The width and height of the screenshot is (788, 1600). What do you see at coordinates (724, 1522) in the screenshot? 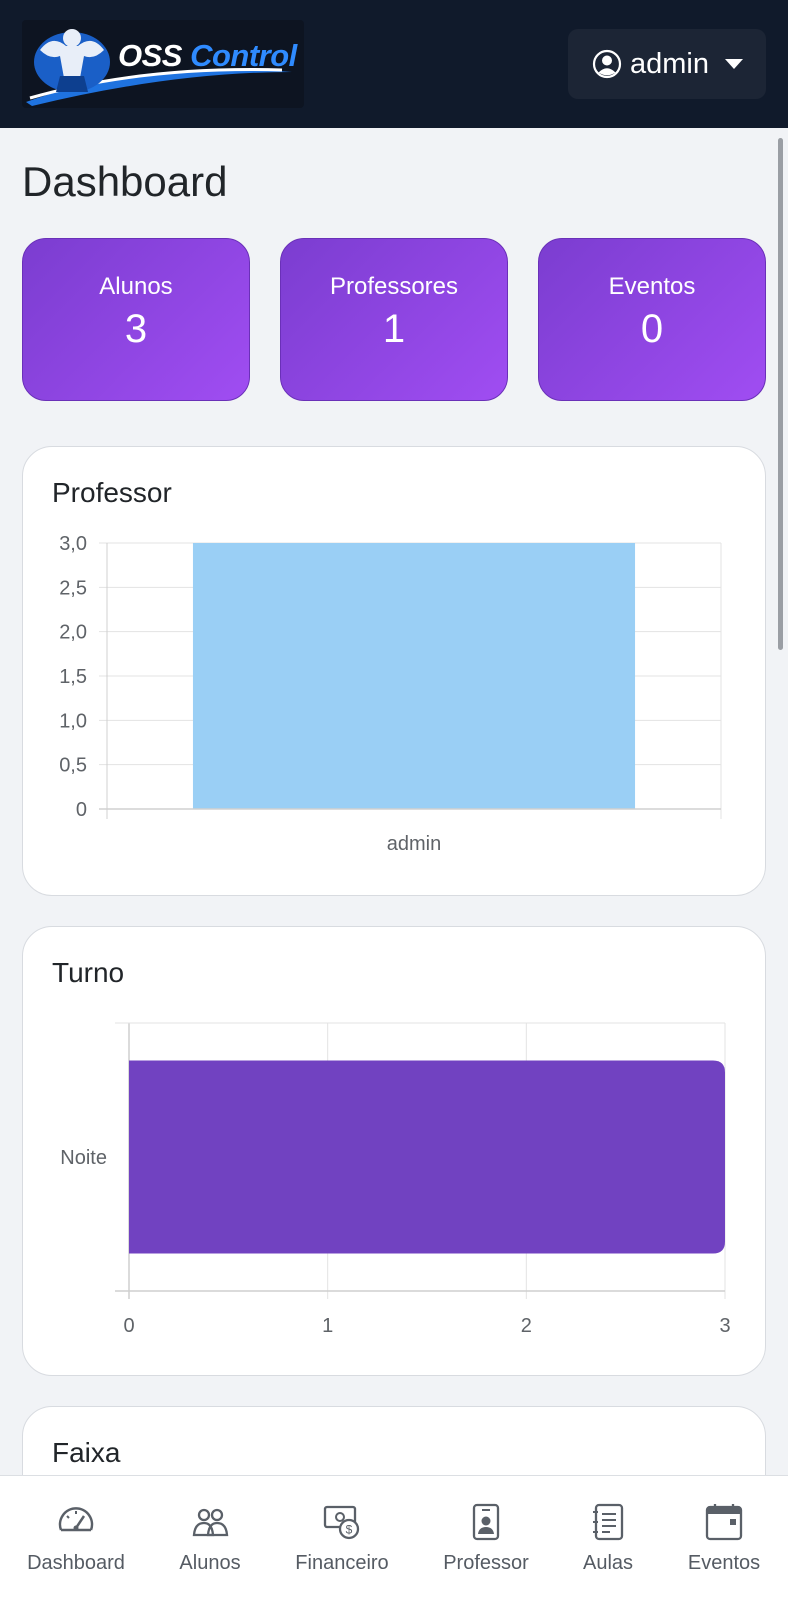
I see `calendar-icon` at bounding box center [724, 1522].